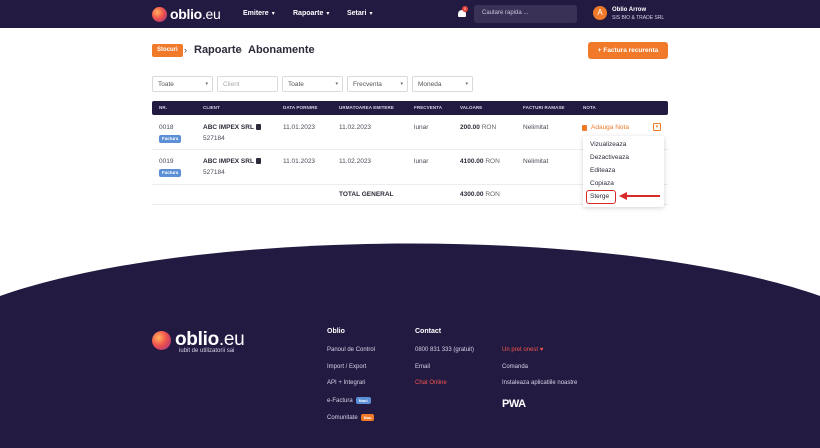 The image size is (820, 448). What do you see at coordinates (539, 383) in the screenshot?
I see `footer-link-install-apps: Instaleaza aplicatiile noastre` at bounding box center [539, 383].